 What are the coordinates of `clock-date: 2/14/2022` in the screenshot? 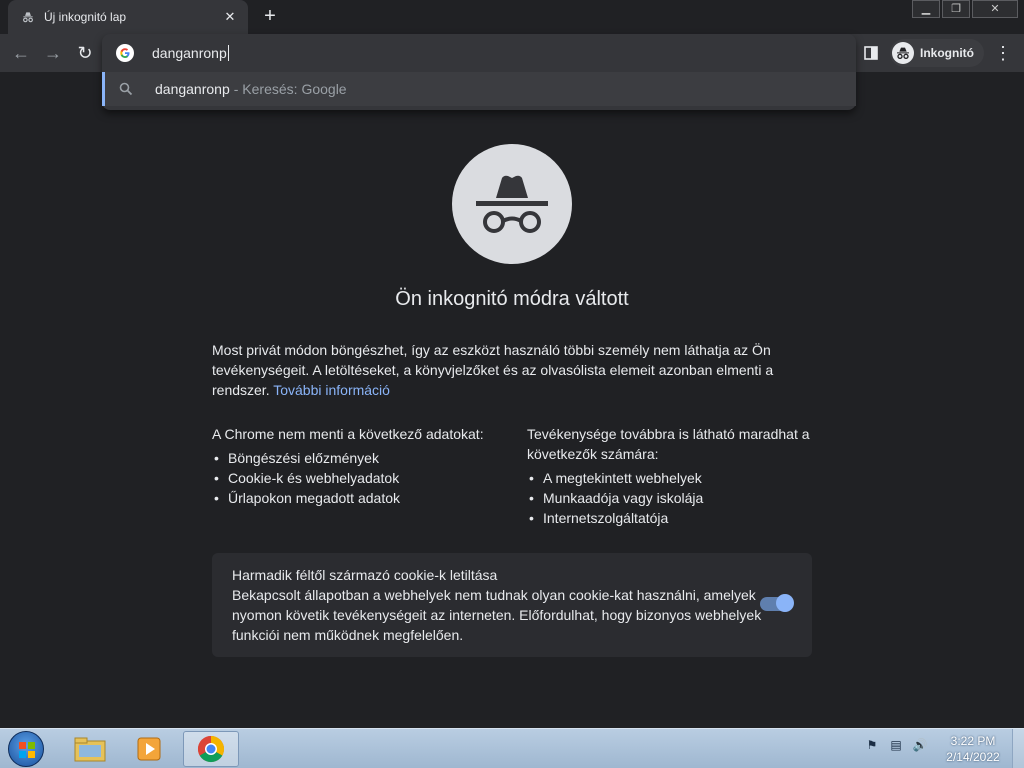 It's located at (973, 757).